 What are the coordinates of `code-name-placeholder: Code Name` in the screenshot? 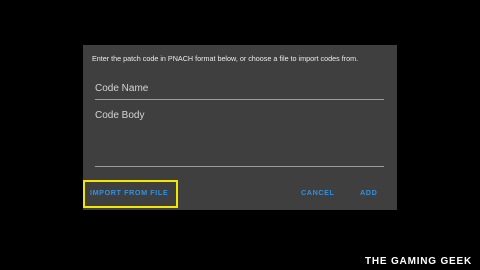 It's located at (122, 88).